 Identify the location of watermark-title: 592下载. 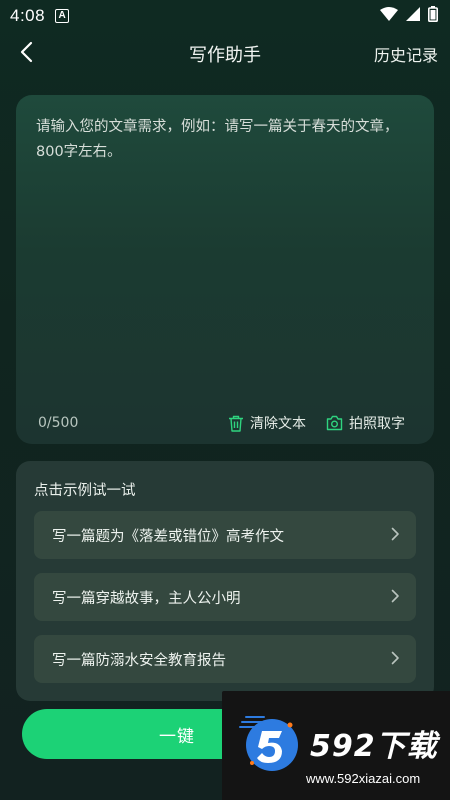
(374, 746).